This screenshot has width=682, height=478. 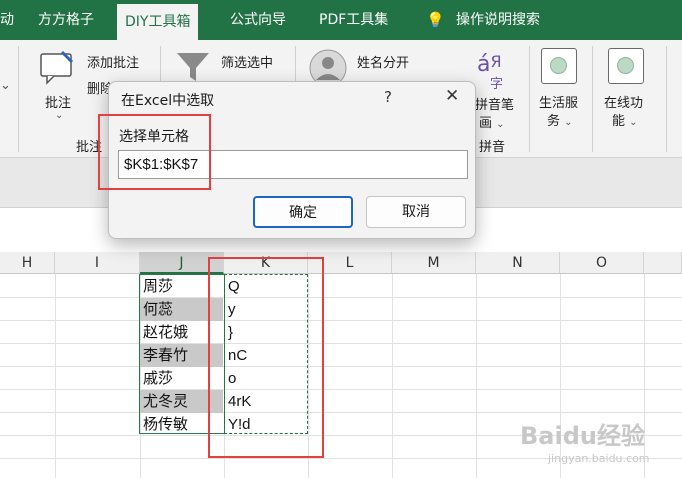 I want to click on column-header: I, so click(x=97, y=263).